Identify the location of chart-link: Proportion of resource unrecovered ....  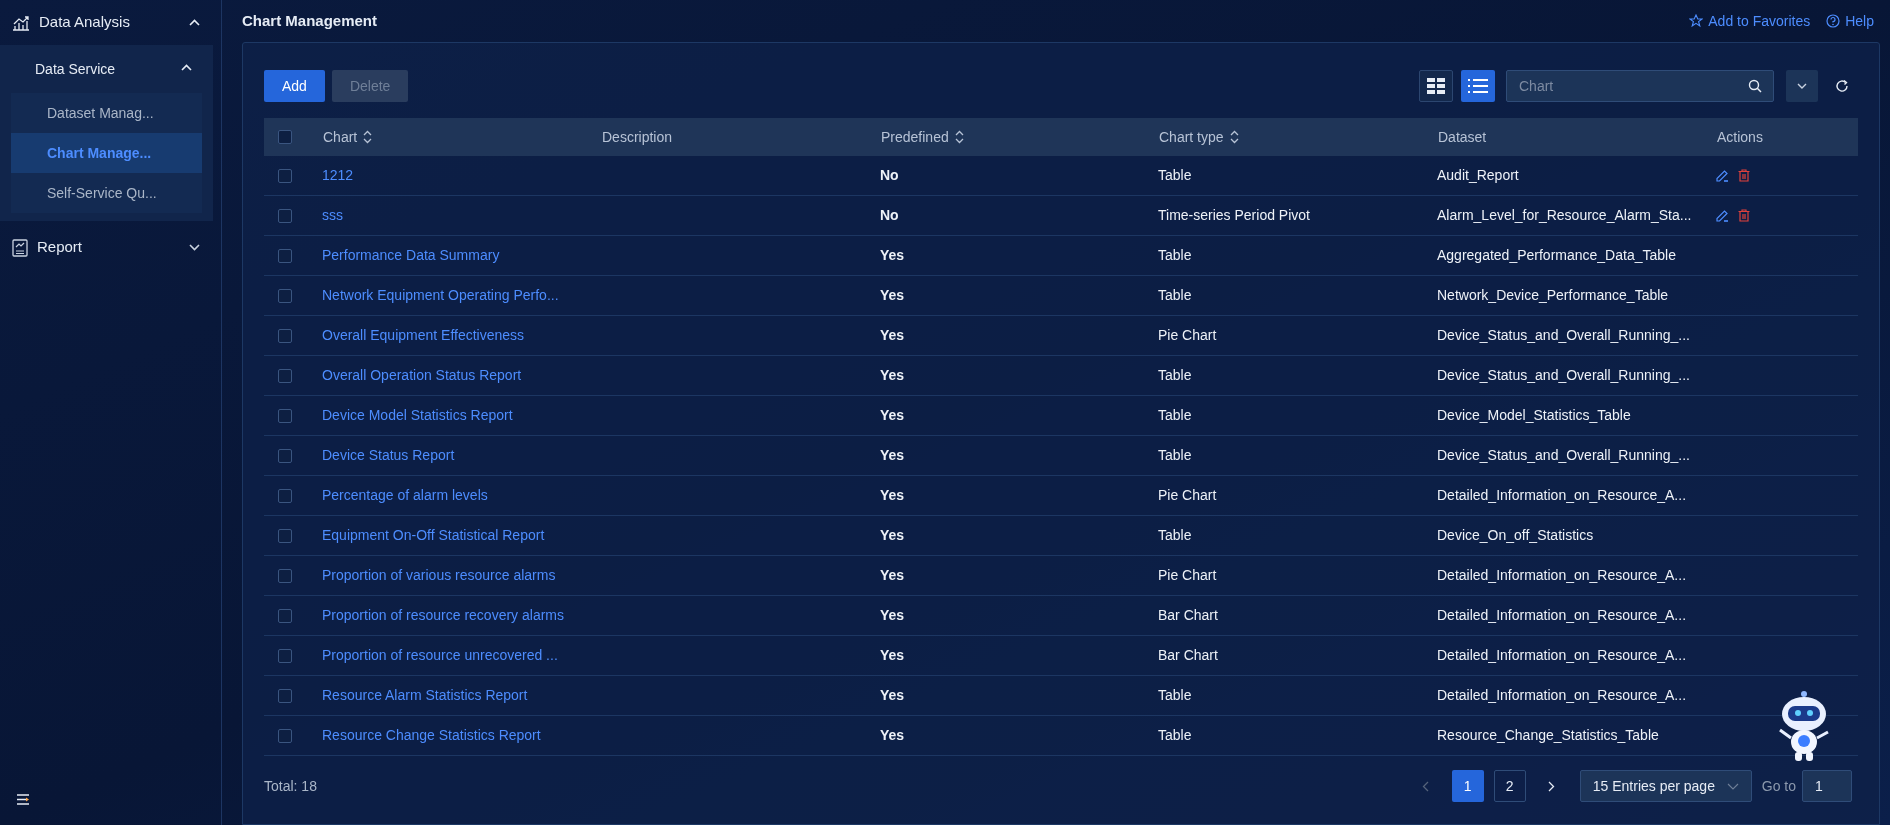
(440, 655).